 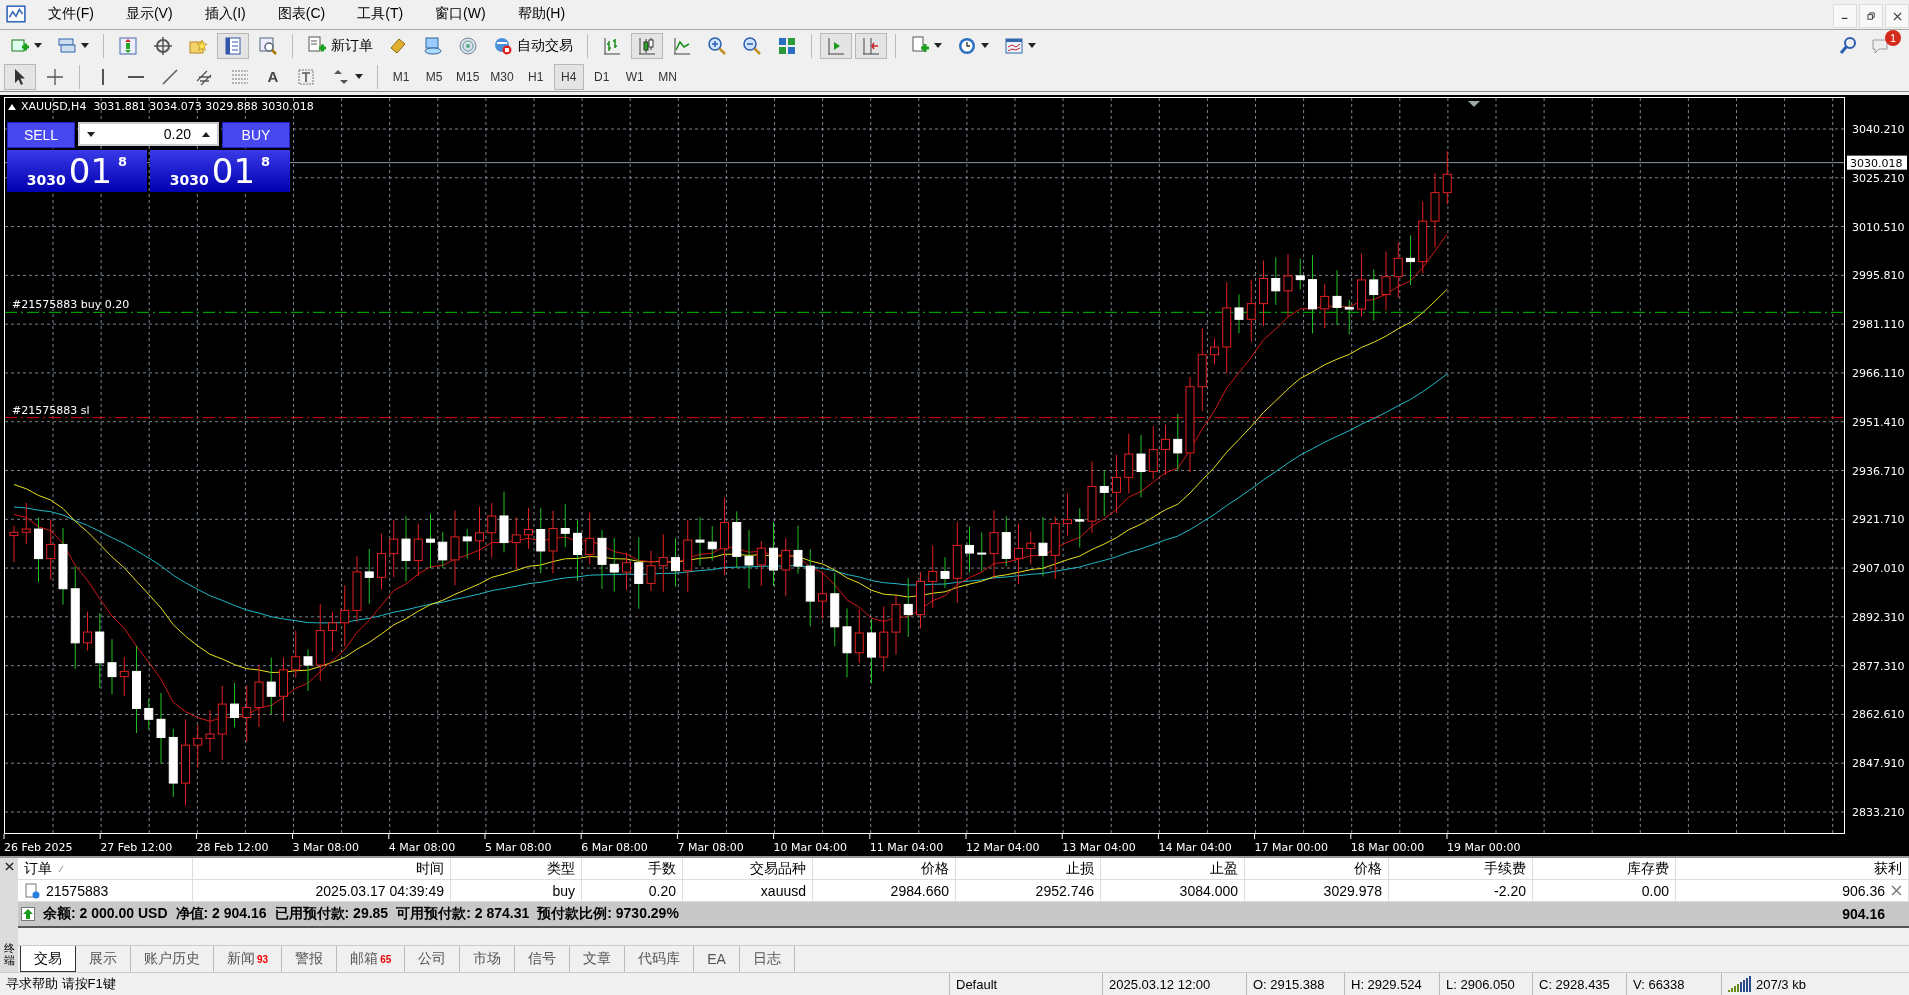 What do you see at coordinates (1848, 45) in the screenshot?
I see `search-icon` at bounding box center [1848, 45].